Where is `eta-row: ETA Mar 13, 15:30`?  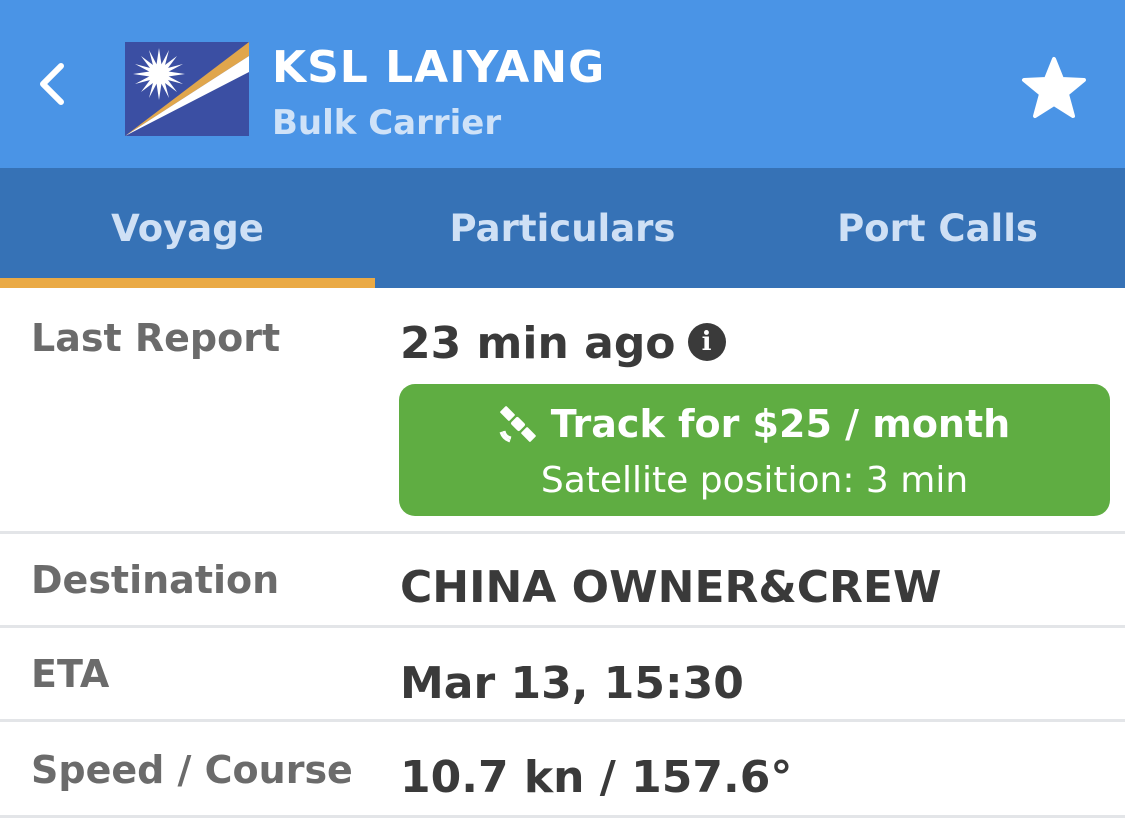 eta-row: ETA Mar 13, 15:30 is located at coordinates (562, 675).